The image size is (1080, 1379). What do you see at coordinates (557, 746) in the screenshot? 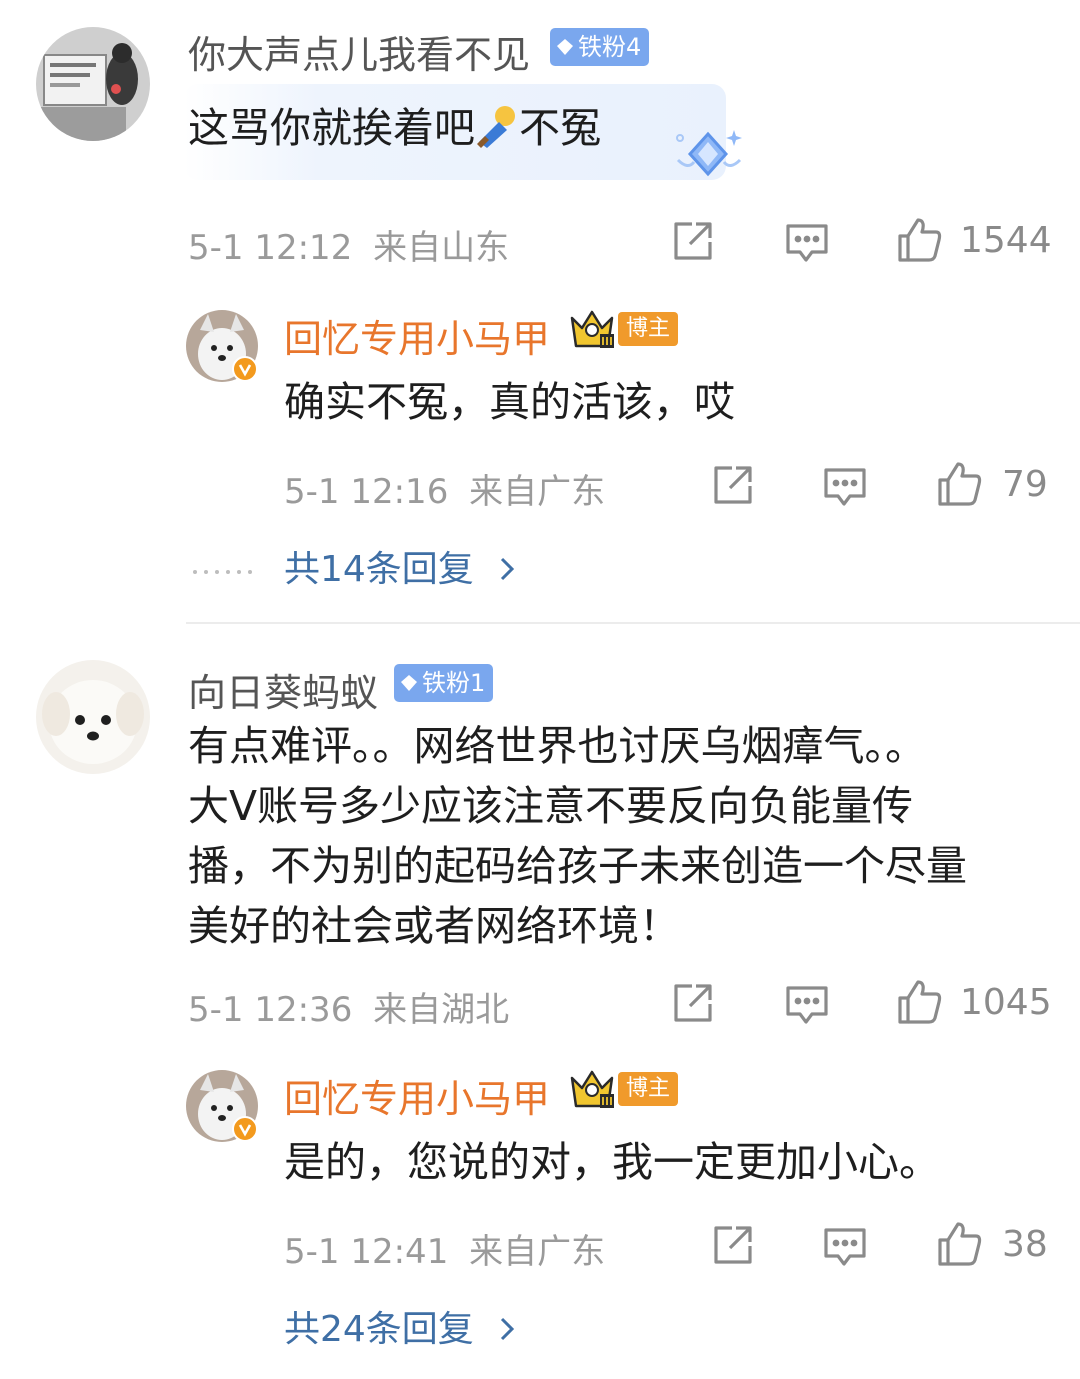
I see `comment-text-line: 有点难评。。网络世界也讨厌乌烟瘴气。。` at bounding box center [557, 746].